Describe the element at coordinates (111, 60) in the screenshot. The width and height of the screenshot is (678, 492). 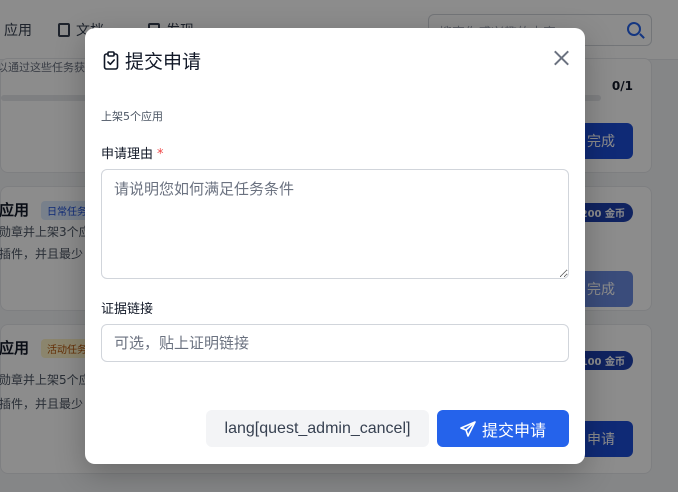
I see `clipboard-check-icon` at that location.